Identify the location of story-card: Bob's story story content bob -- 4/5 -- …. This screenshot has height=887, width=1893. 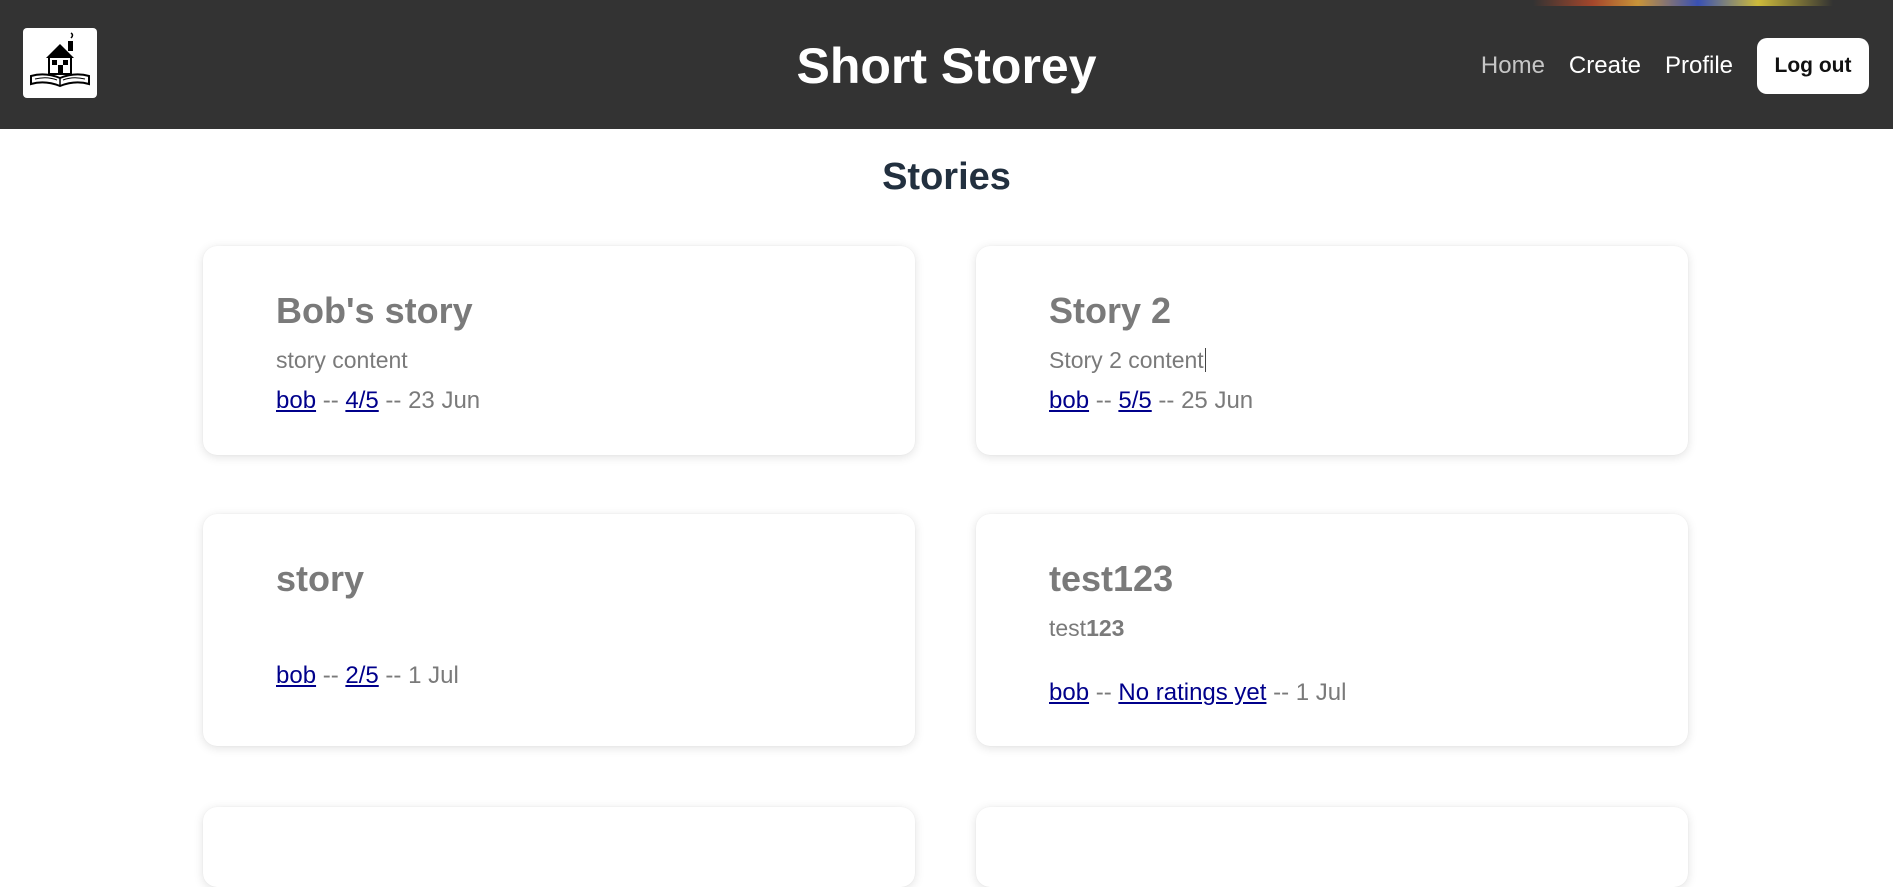
(559, 350).